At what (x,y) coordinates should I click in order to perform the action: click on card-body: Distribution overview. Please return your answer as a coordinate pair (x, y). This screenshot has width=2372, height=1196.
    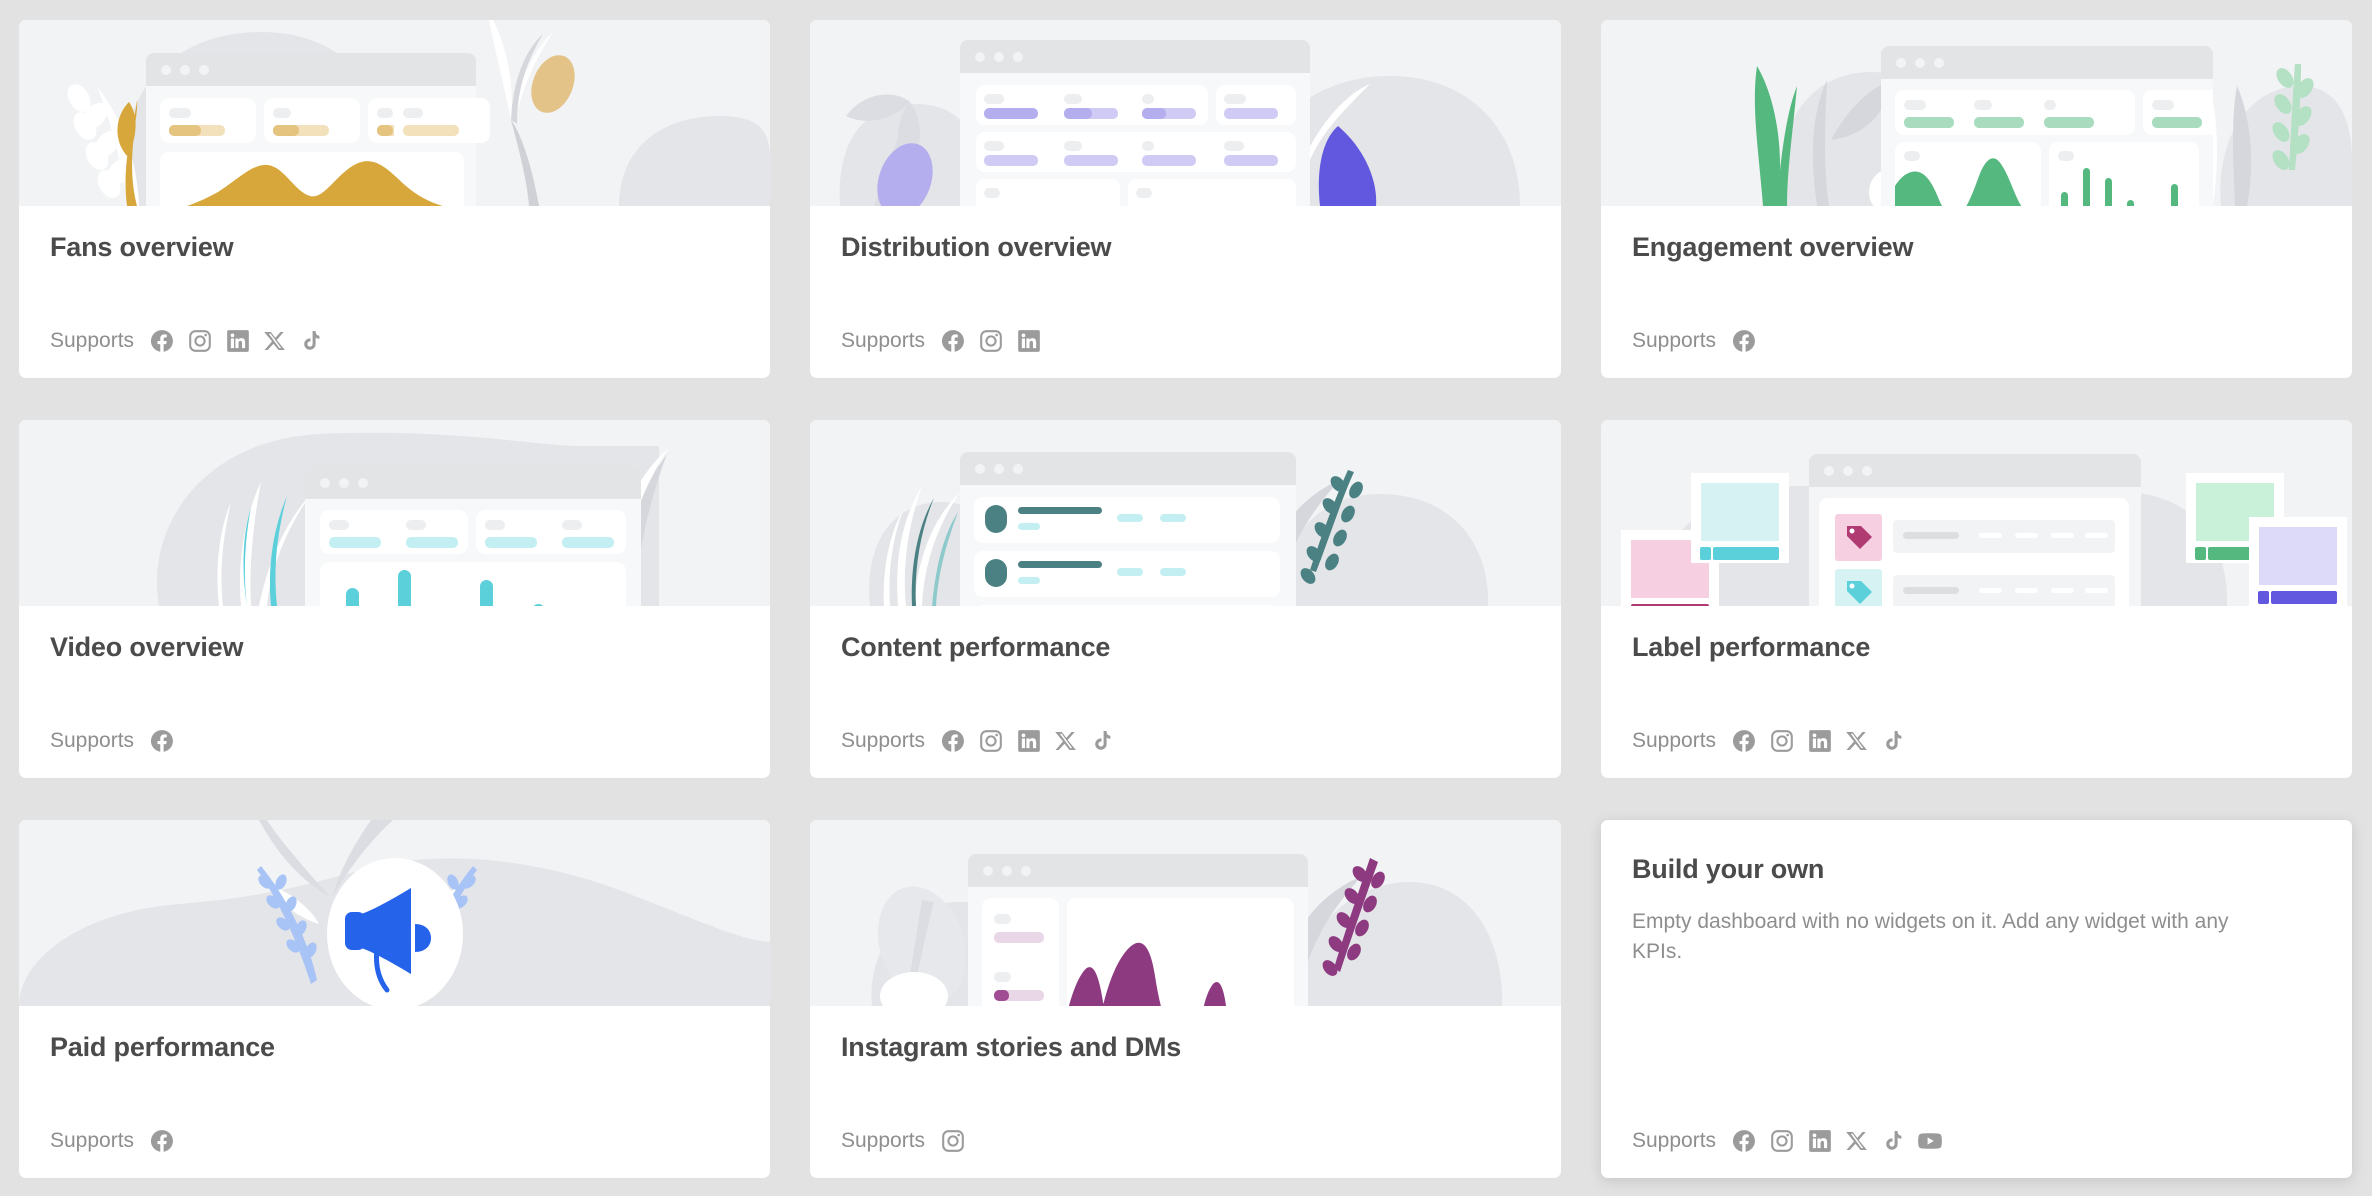
    Looking at the image, I should click on (1185, 234).